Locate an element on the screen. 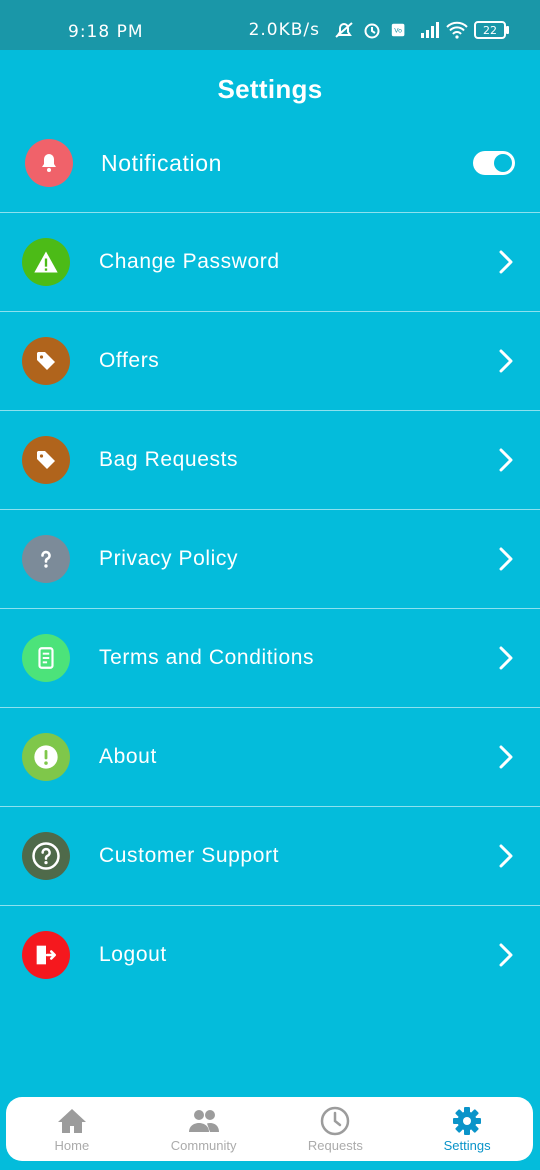 The width and height of the screenshot is (540, 1170). settings-row-about: About is located at coordinates (270, 757).